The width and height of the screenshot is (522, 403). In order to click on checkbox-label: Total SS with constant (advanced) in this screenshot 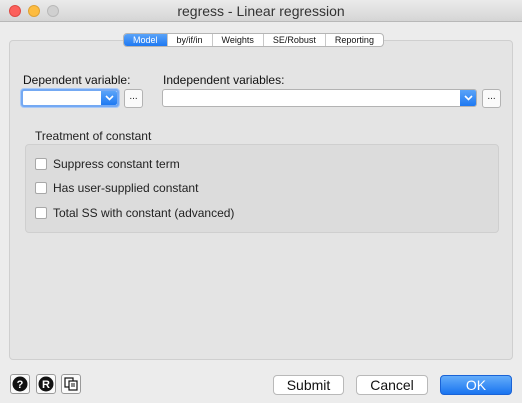, I will do `click(144, 213)`.